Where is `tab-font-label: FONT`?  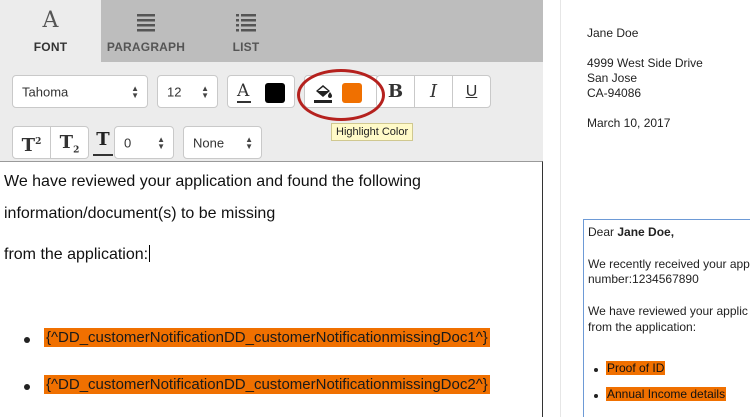
tab-font-label: FONT is located at coordinates (50, 47).